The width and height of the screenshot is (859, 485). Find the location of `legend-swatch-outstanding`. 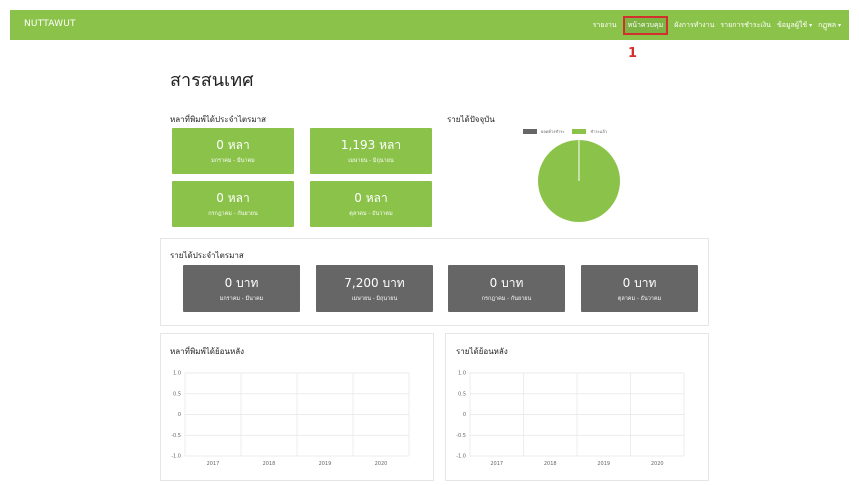

legend-swatch-outstanding is located at coordinates (530, 131).